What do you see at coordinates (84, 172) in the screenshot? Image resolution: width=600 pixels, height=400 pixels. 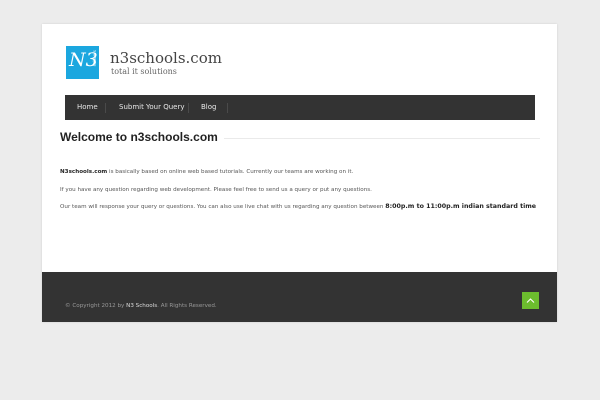 I see `intro-brand: N3schools.com` at bounding box center [84, 172].